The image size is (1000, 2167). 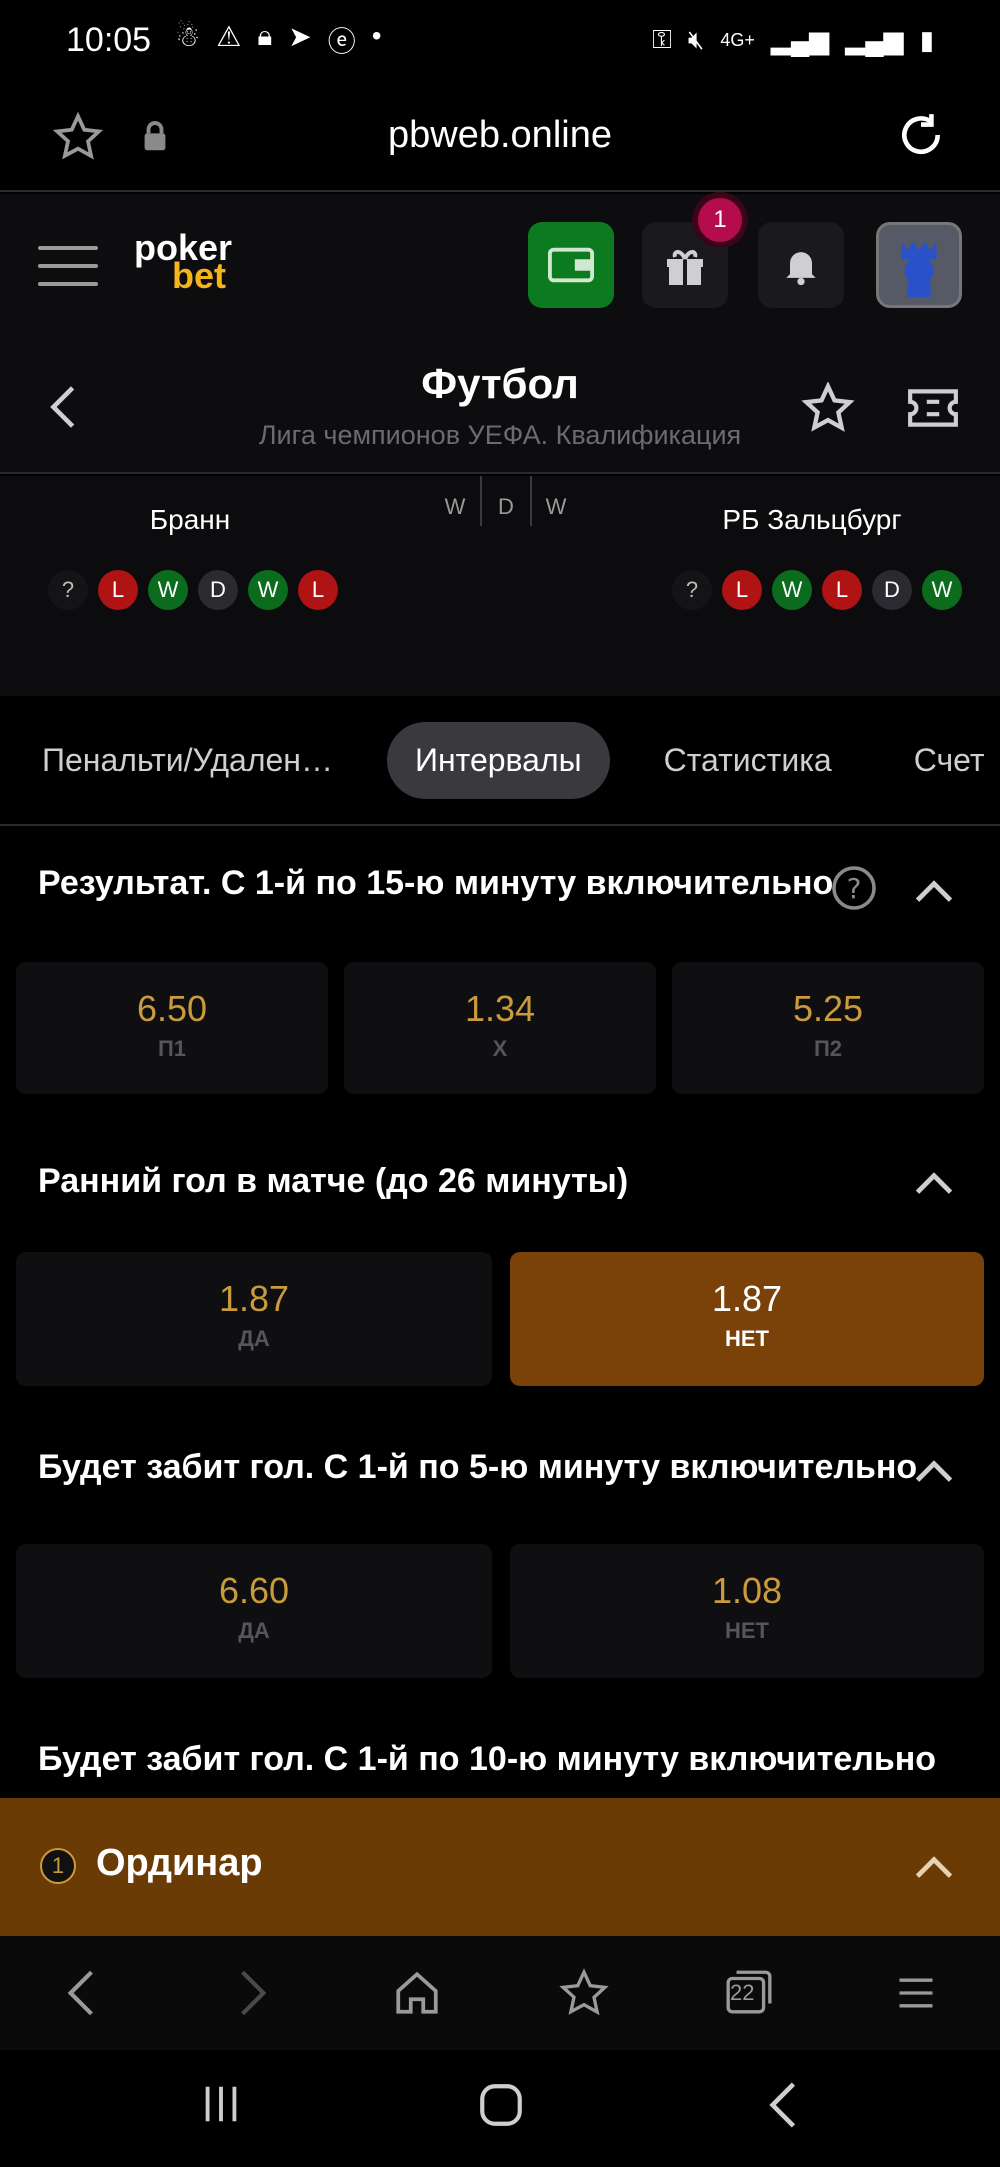 I want to click on odd-label: П1, so click(x=172, y=1048).